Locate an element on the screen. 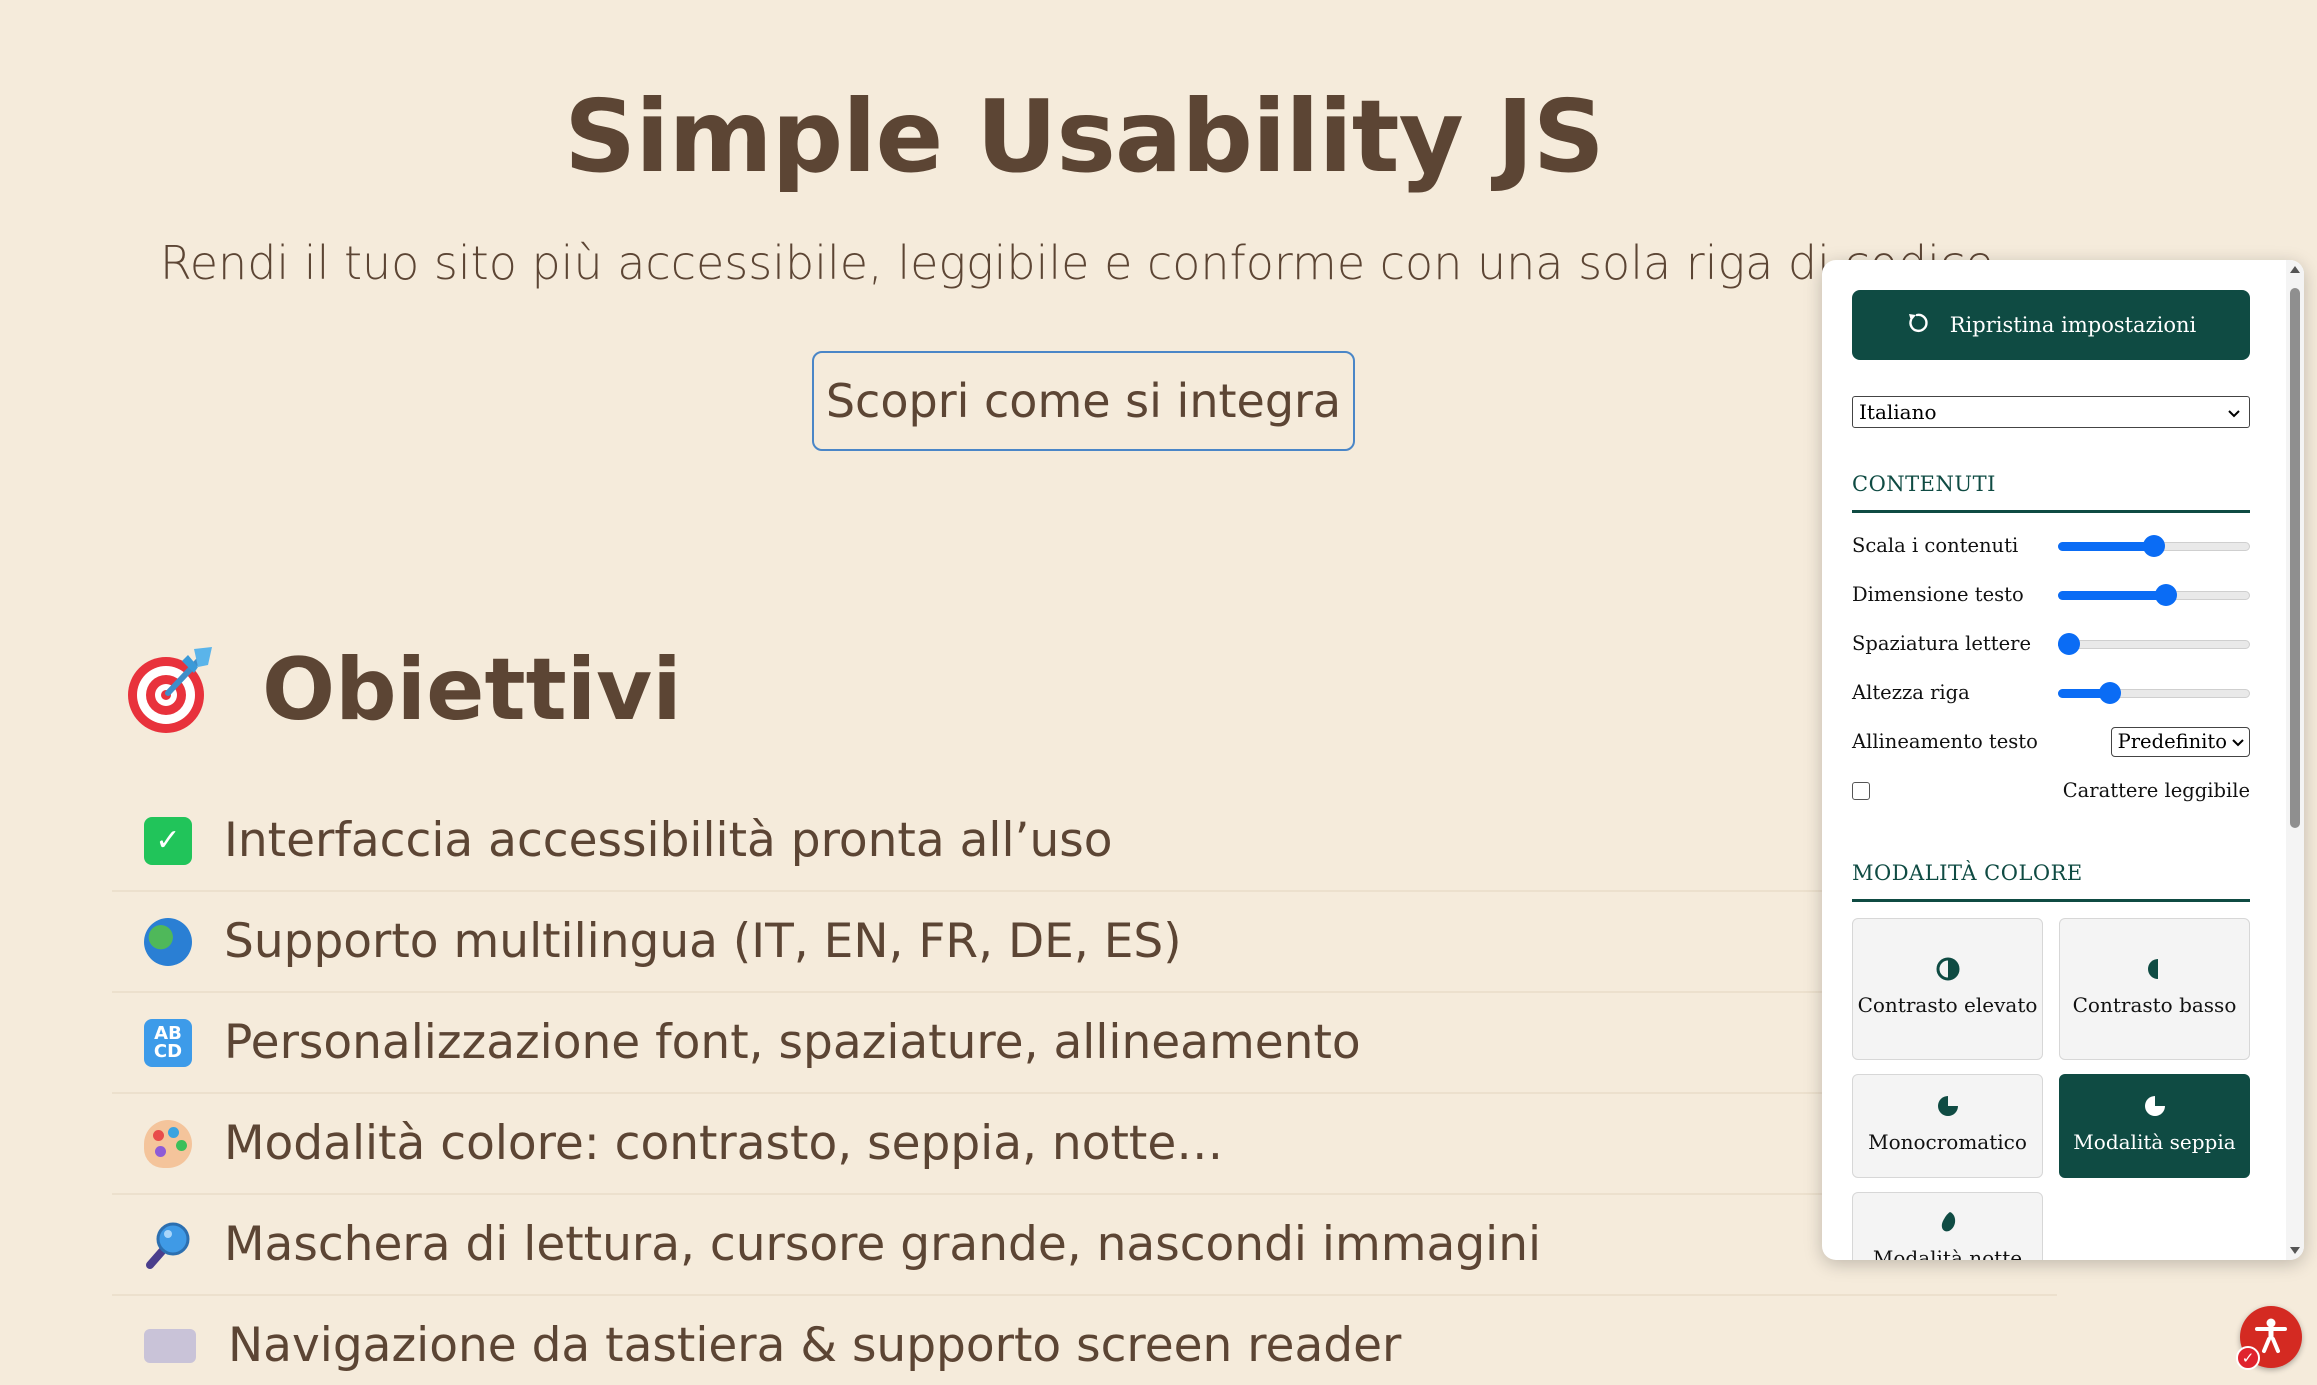  text-size-slider is located at coordinates (2154, 594).